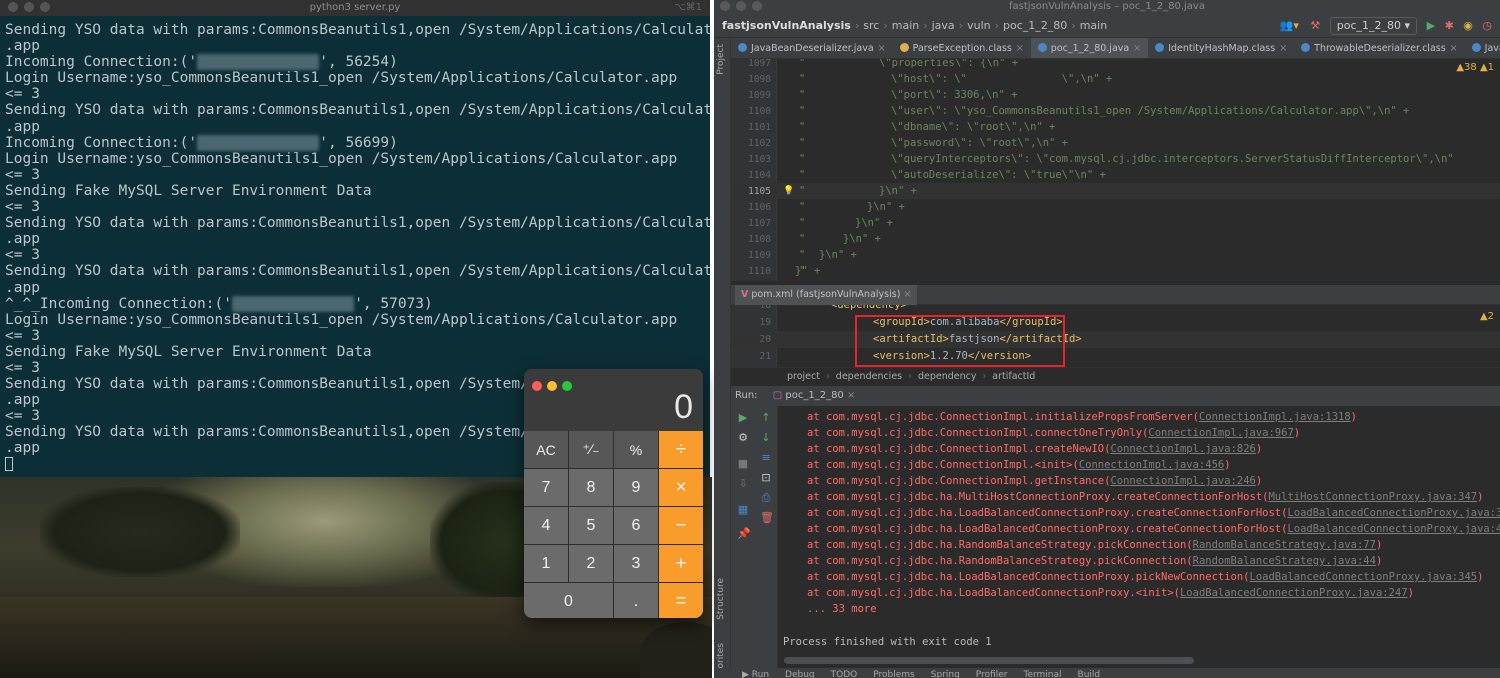 The image size is (1500, 678). Describe the element at coordinates (743, 438) in the screenshot. I see `settings-icon: ⚙` at that location.